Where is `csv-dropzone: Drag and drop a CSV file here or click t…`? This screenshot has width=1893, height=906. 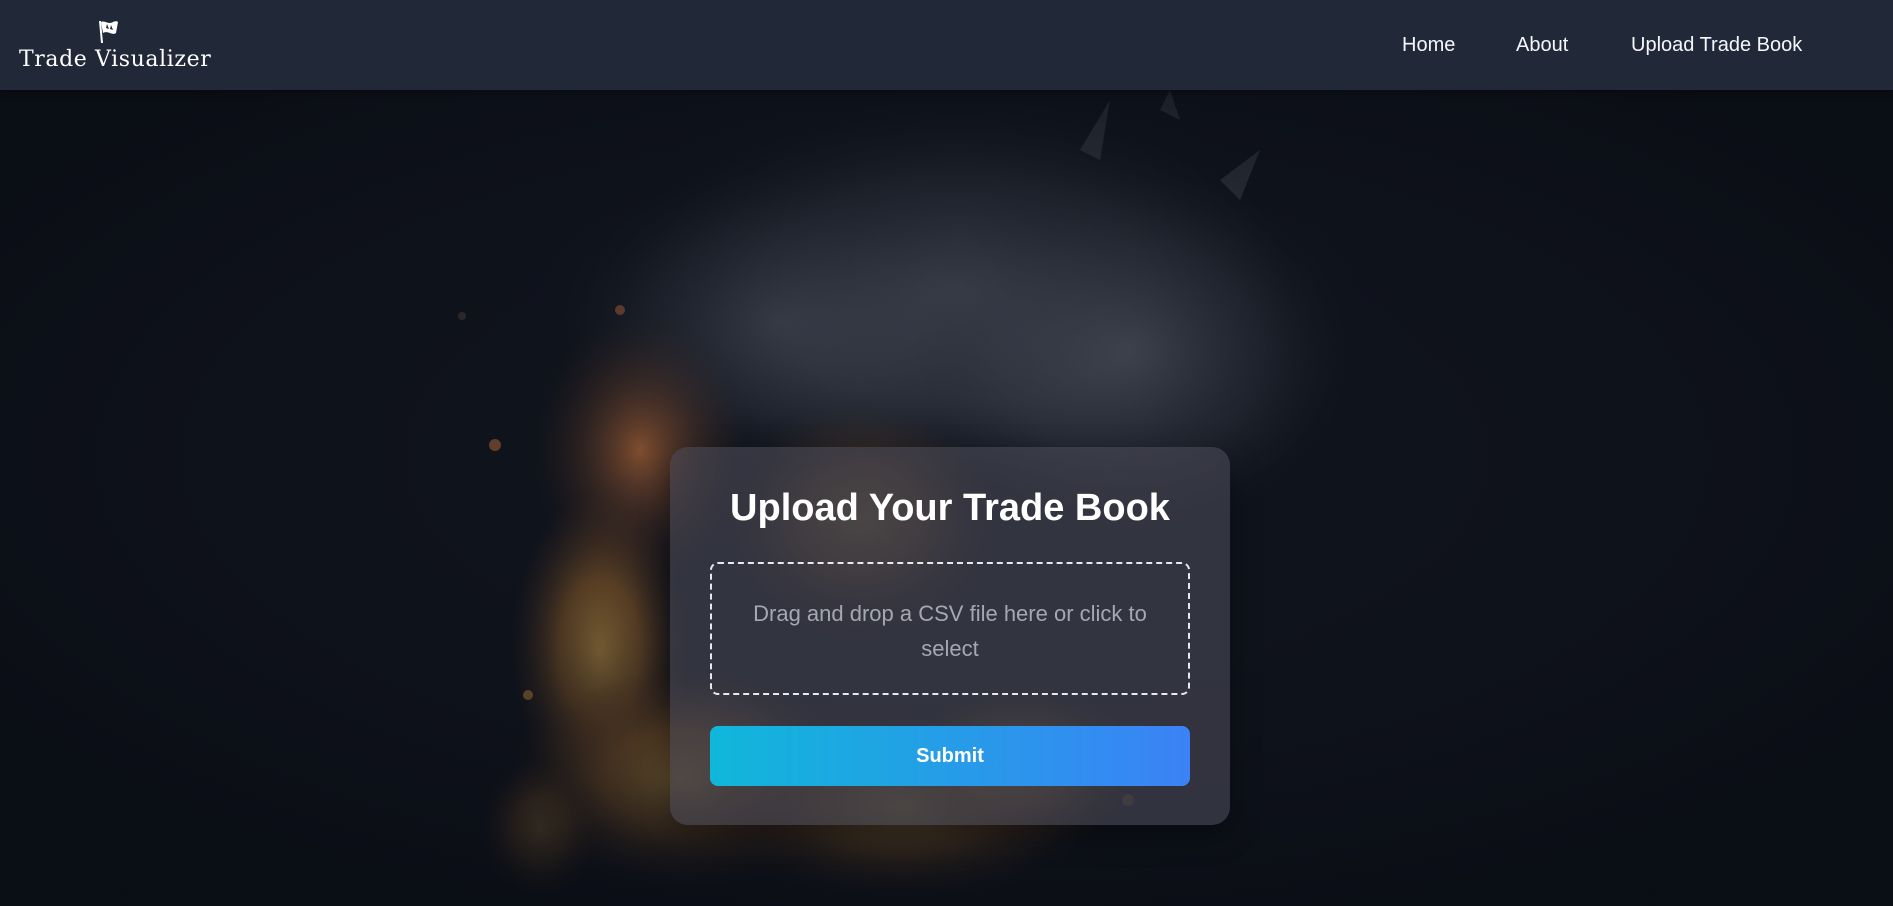
csv-dropzone: Drag and drop a CSV file here or click t… is located at coordinates (950, 628).